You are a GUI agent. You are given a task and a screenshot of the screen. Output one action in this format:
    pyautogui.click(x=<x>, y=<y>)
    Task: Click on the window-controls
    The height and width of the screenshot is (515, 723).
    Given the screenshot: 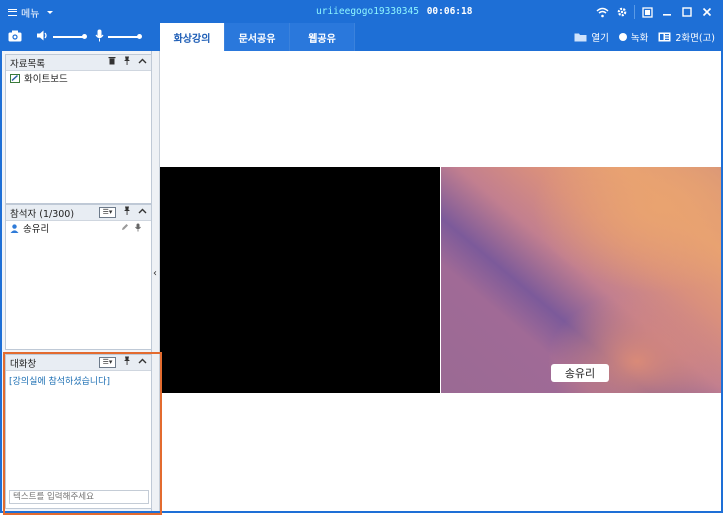 What is the action you would take?
    pyautogui.click(x=654, y=12)
    